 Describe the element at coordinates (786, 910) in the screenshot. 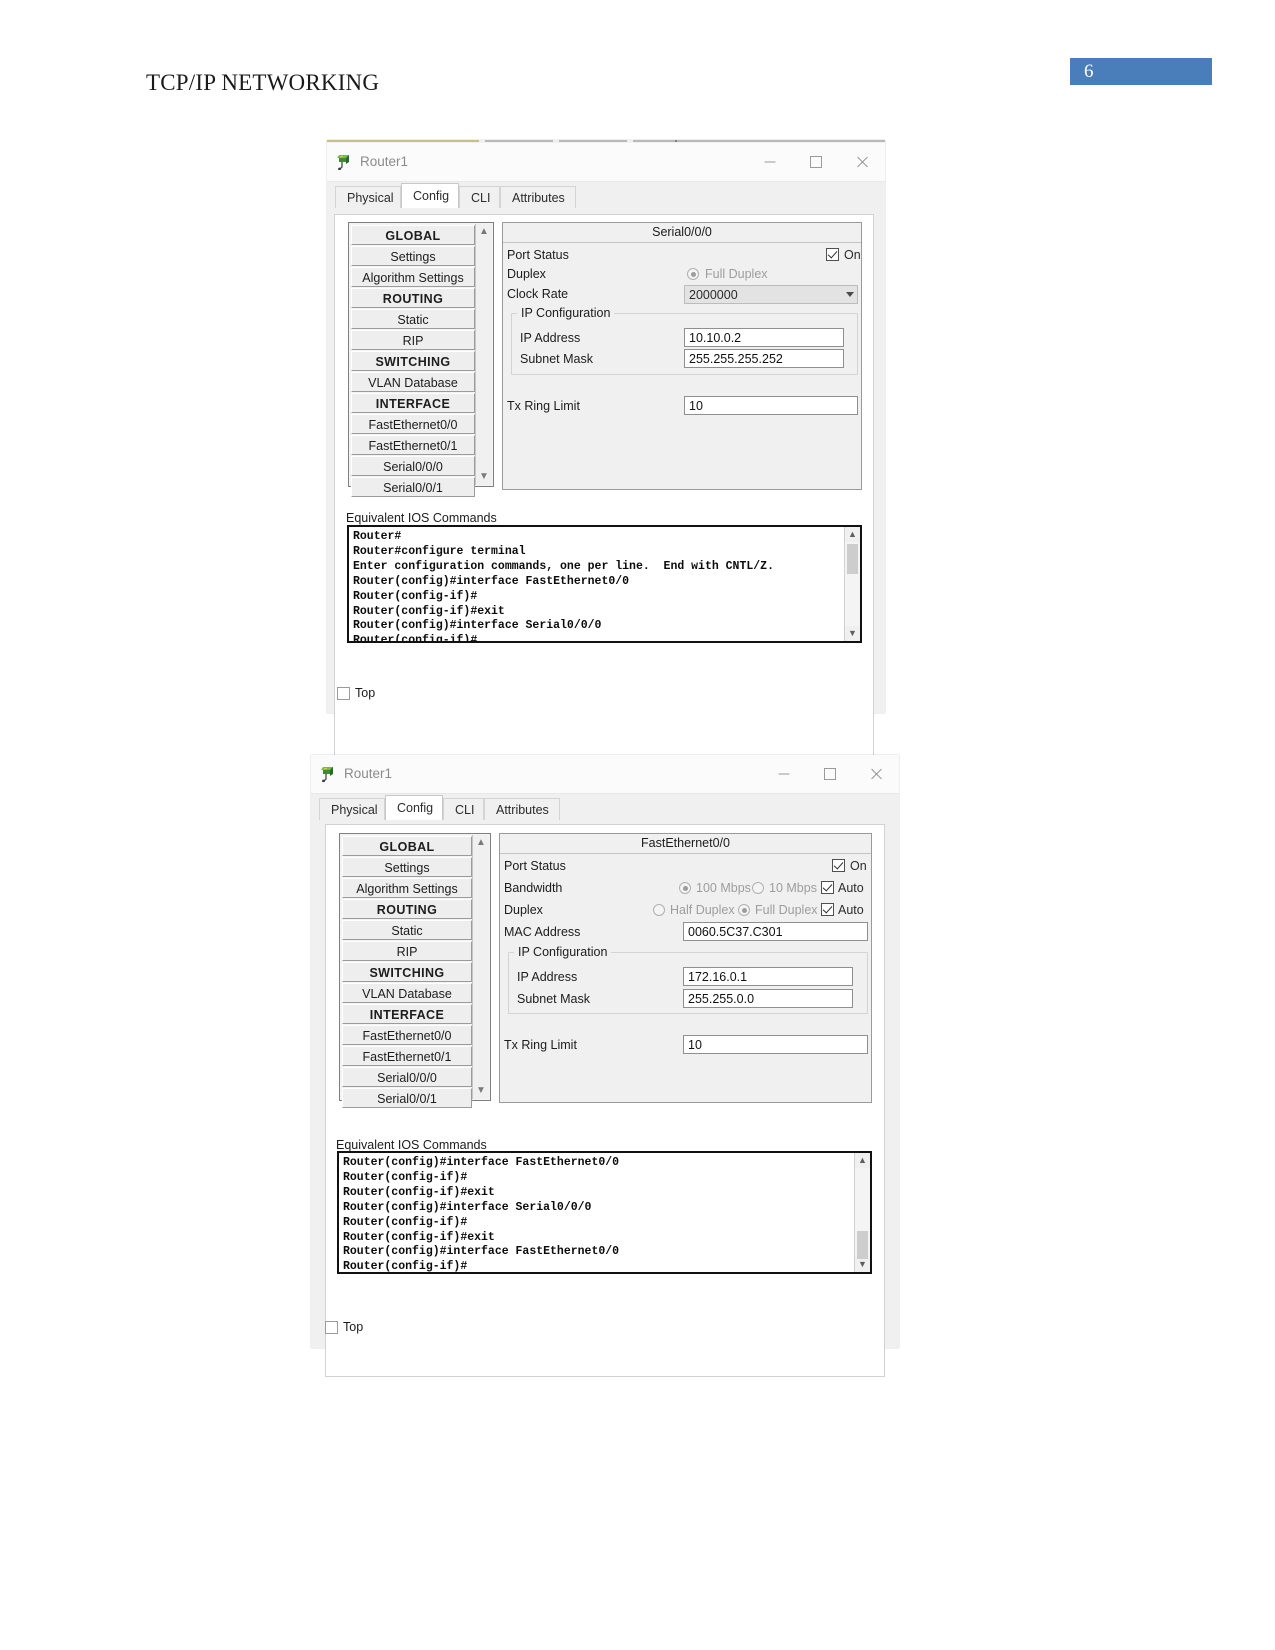

I see `duplex-full-label: Full Duplex` at that location.